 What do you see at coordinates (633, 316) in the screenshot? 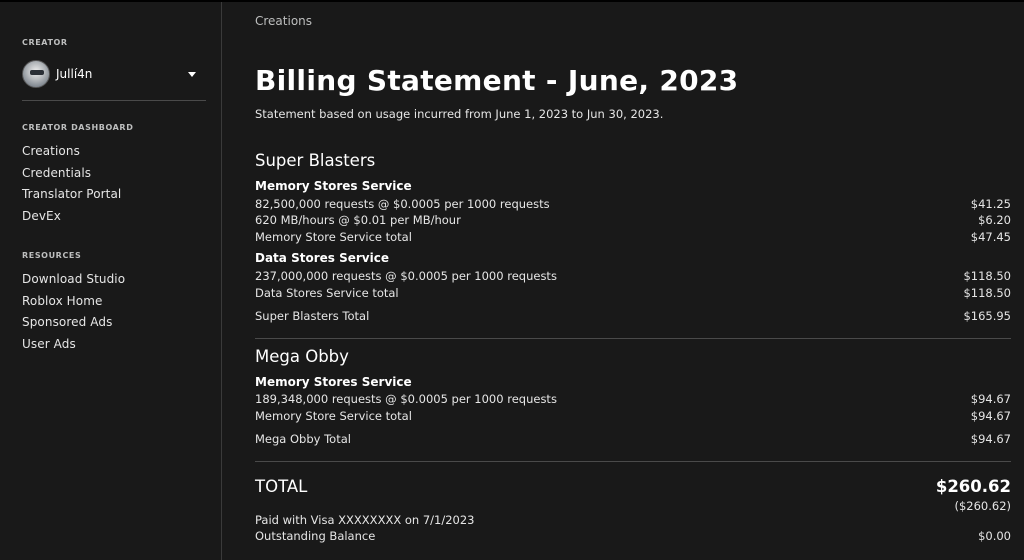
I see `game-total: Super Blasters Total $165.95` at bounding box center [633, 316].